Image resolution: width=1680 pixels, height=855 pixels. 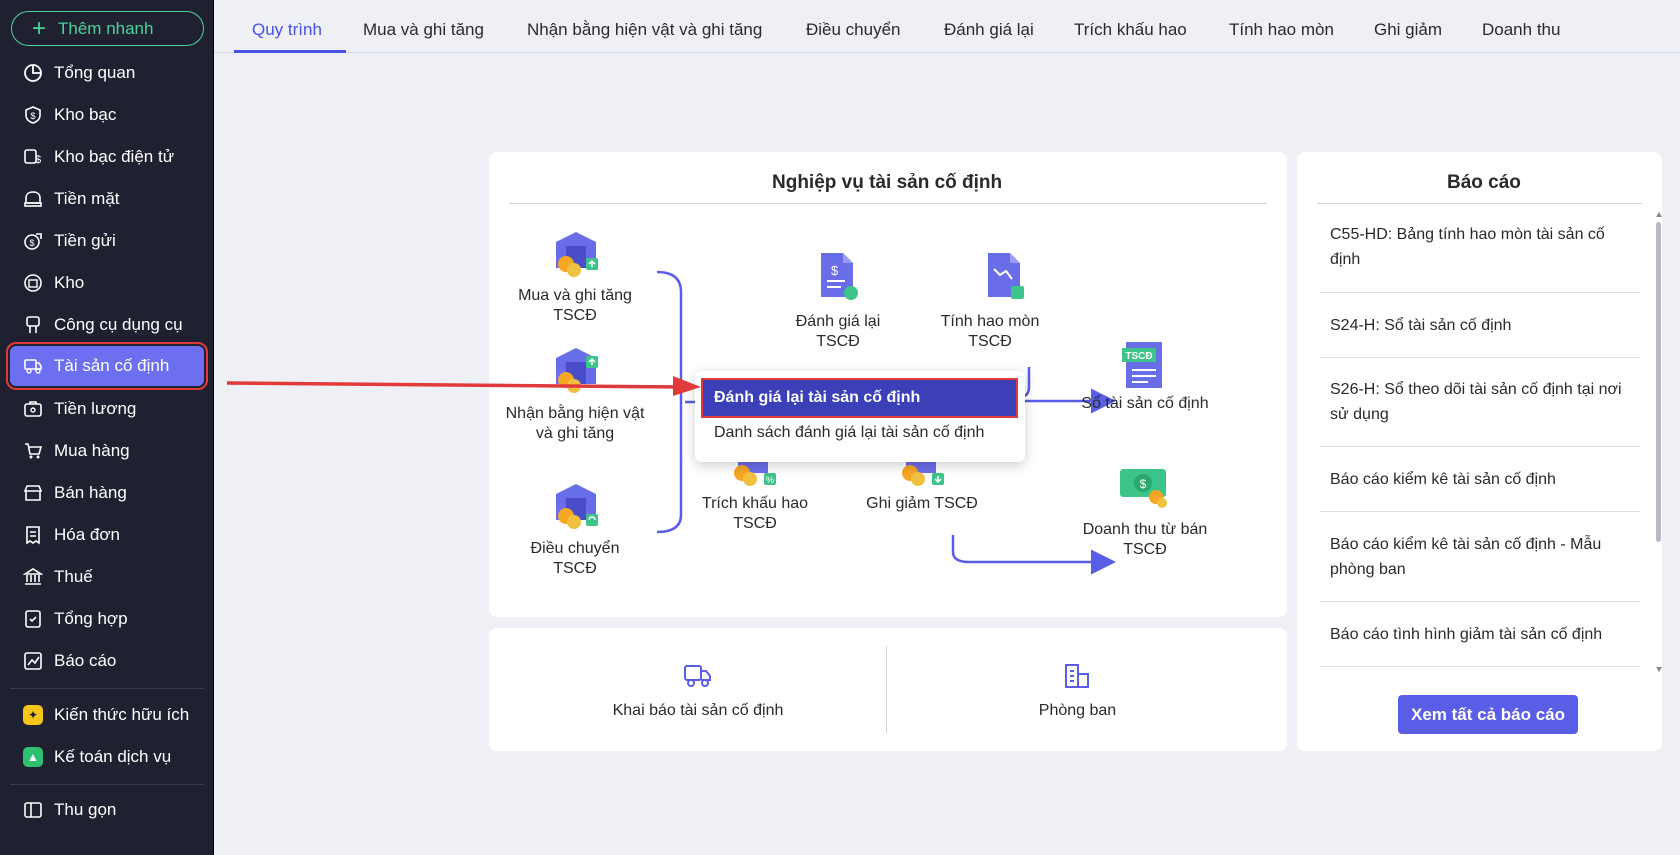 I want to click on truck-icon, so click(x=33, y=366).